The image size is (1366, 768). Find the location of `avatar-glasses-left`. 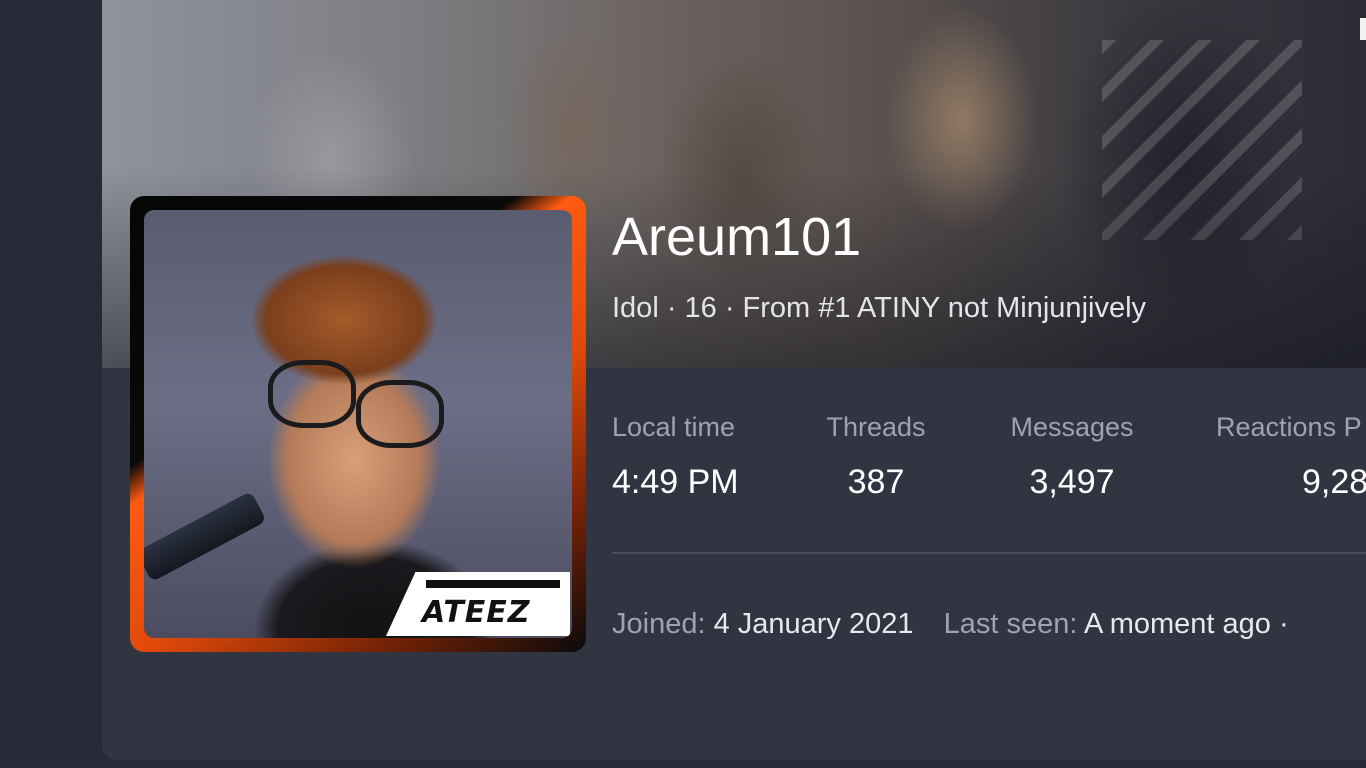

avatar-glasses-left is located at coordinates (312, 394).